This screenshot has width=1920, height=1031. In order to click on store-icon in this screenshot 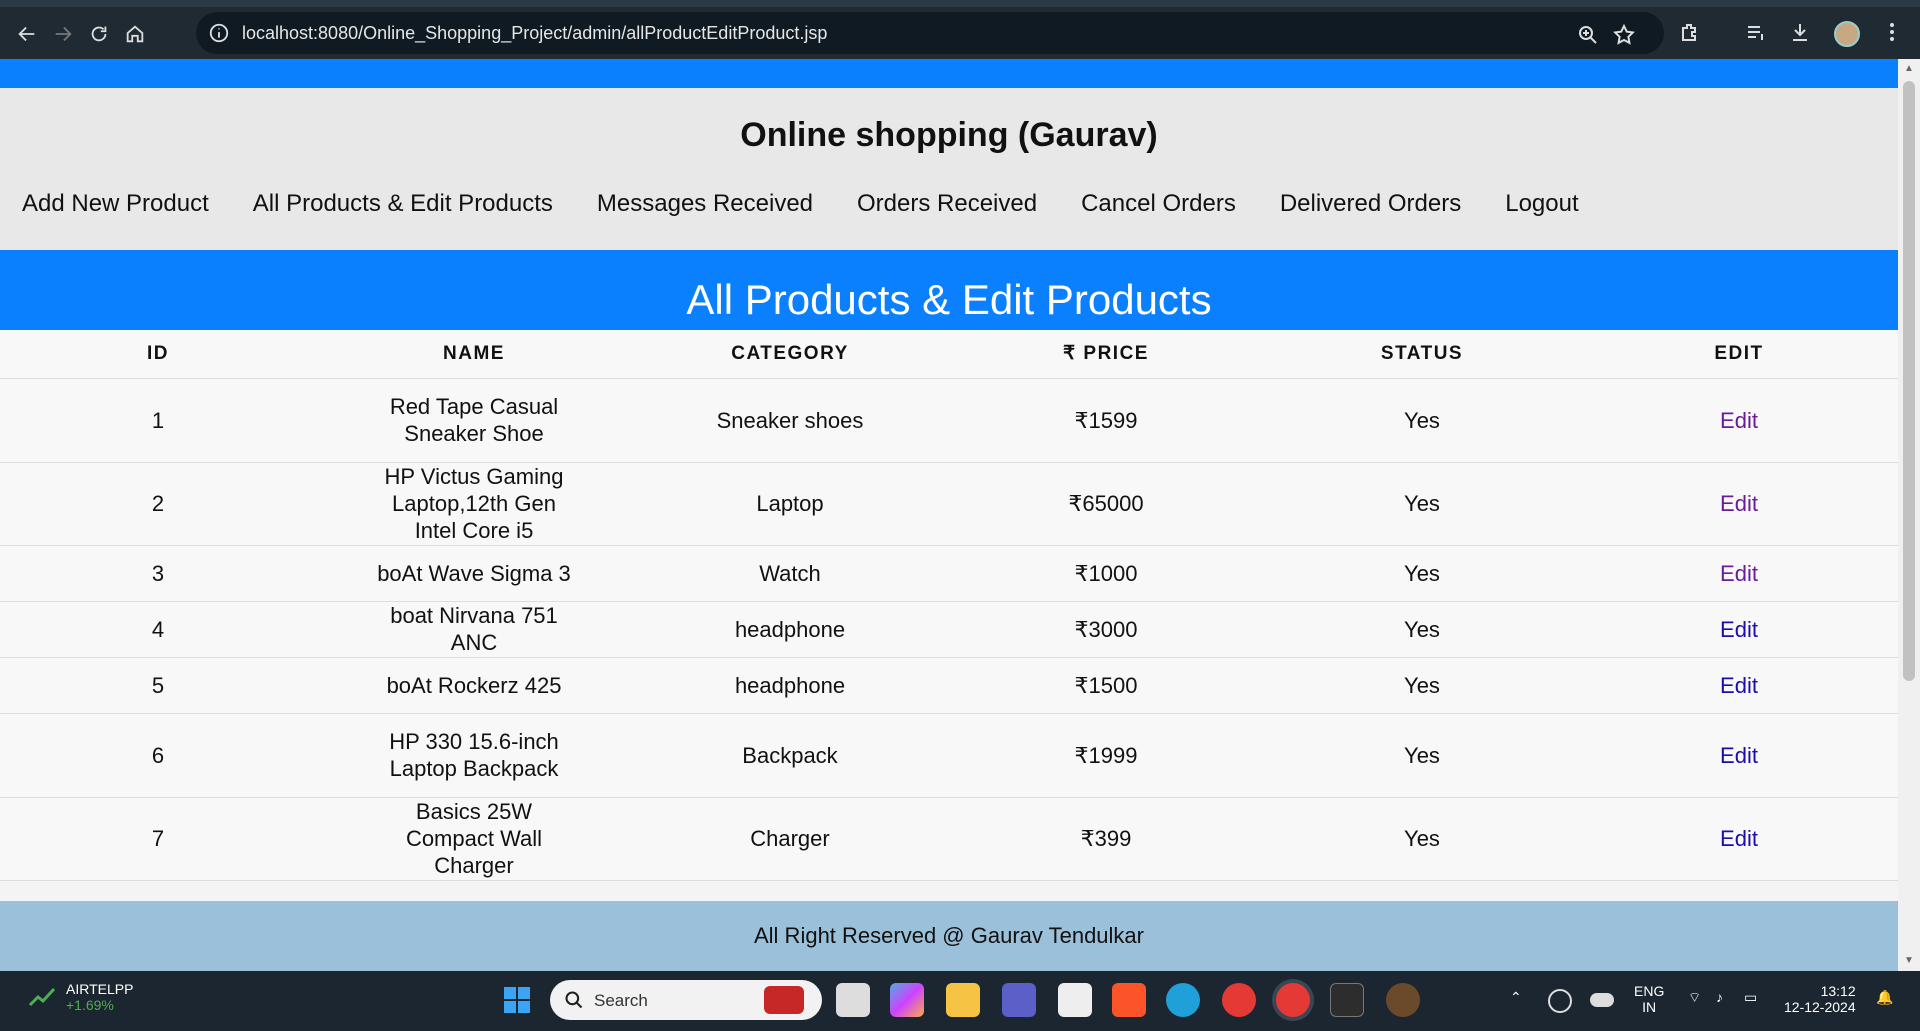, I will do `click(1075, 1000)`.